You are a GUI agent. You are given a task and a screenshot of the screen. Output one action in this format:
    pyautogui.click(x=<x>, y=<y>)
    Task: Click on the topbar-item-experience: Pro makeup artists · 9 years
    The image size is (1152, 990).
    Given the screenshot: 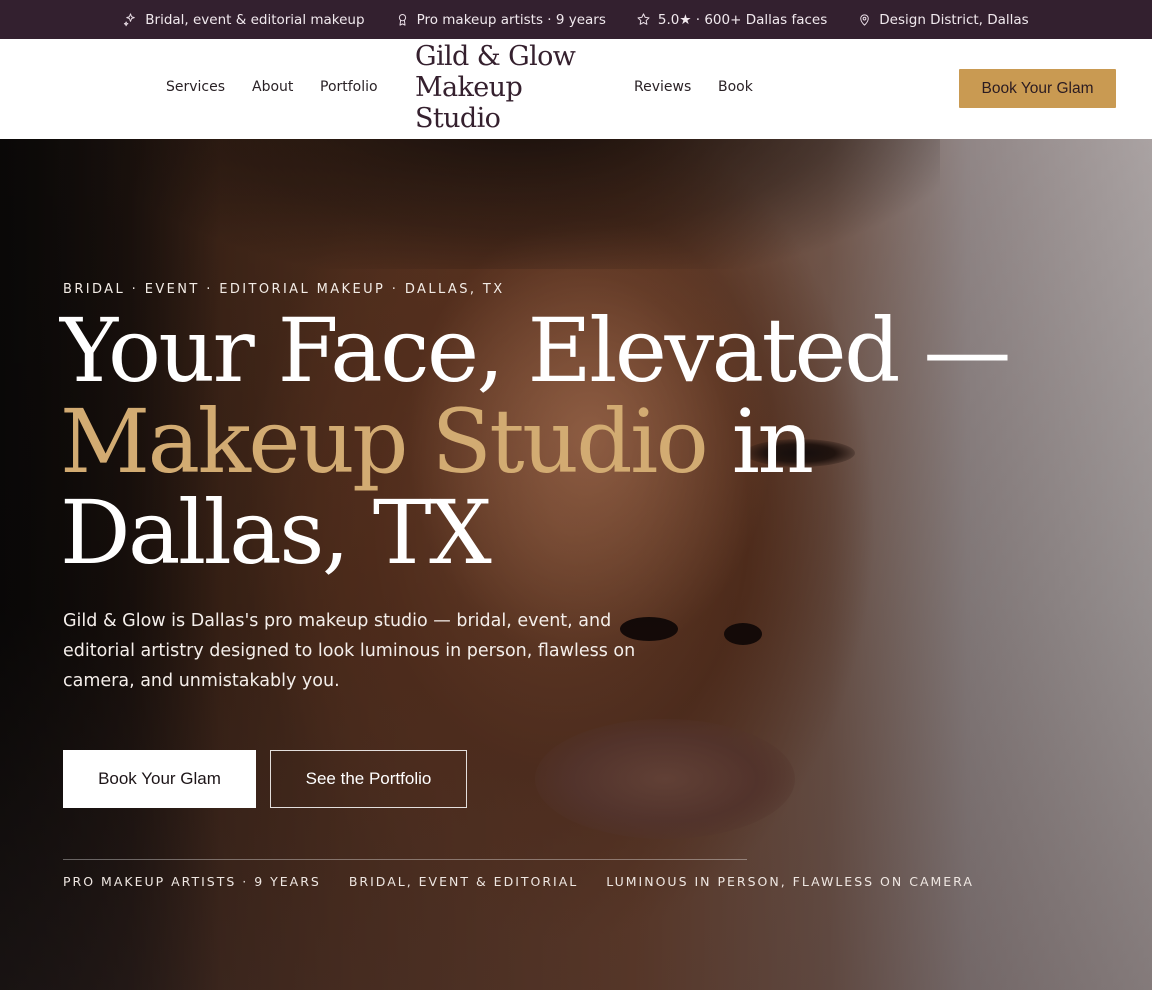 What is the action you would take?
    pyautogui.click(x=500, y=20)
    